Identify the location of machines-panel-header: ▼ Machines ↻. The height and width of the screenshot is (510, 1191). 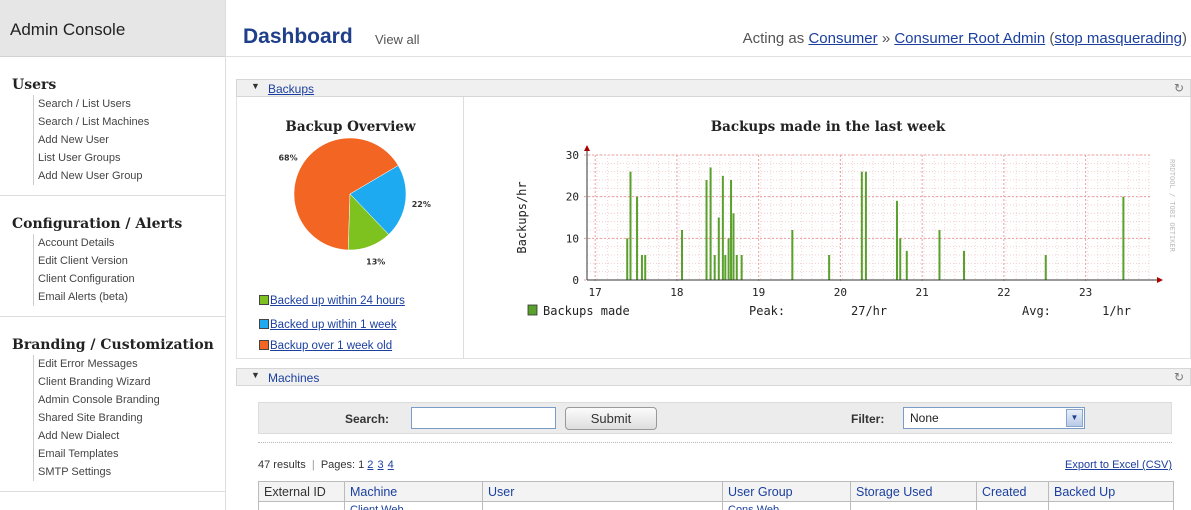
(713, 377).